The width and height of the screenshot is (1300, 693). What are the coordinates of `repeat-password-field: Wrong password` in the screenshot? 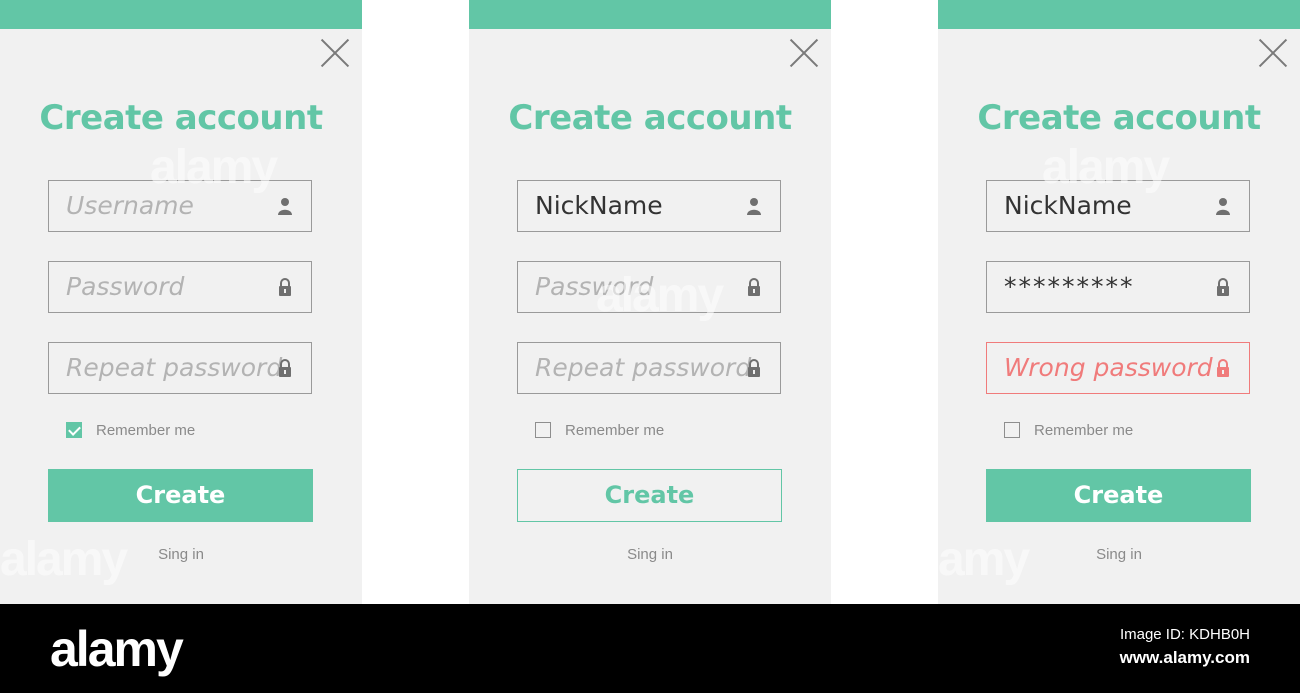 It's located at (1118, 368).